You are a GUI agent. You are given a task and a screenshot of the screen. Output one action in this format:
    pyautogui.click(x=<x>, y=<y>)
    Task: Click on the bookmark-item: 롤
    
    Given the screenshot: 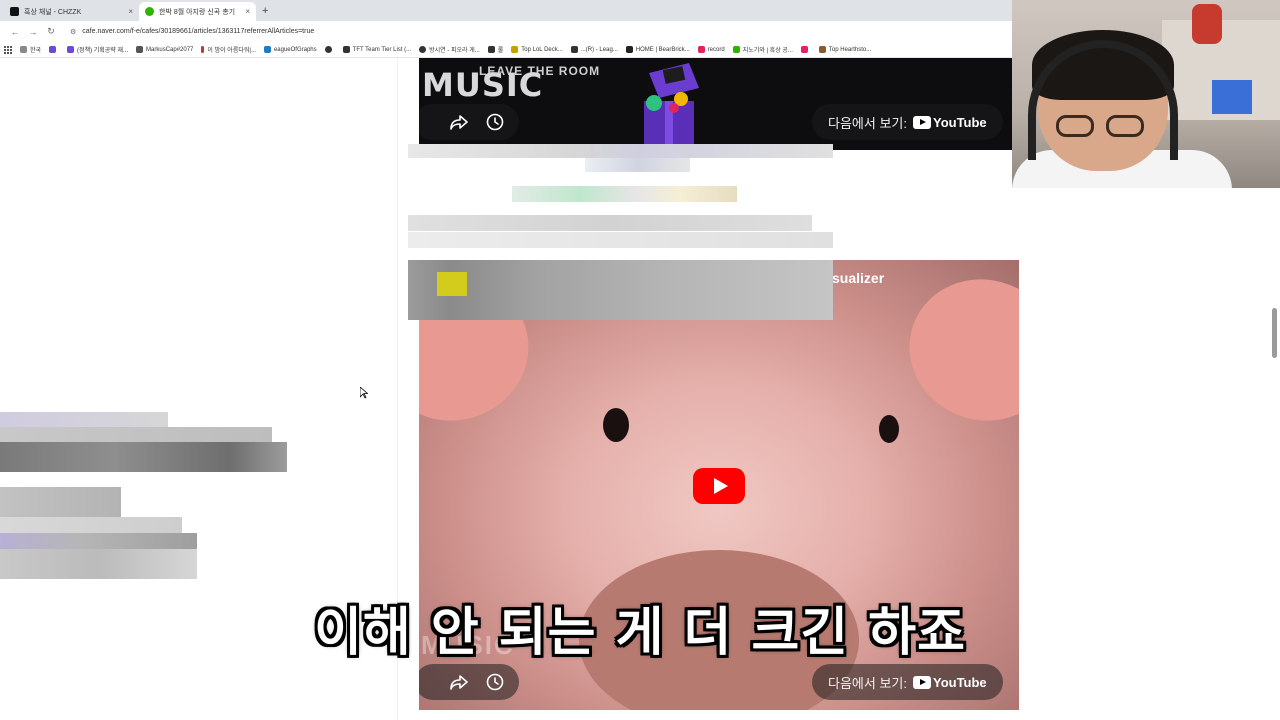 What is the action you would take?
    pyautogui.click(x=495, y=49)
    